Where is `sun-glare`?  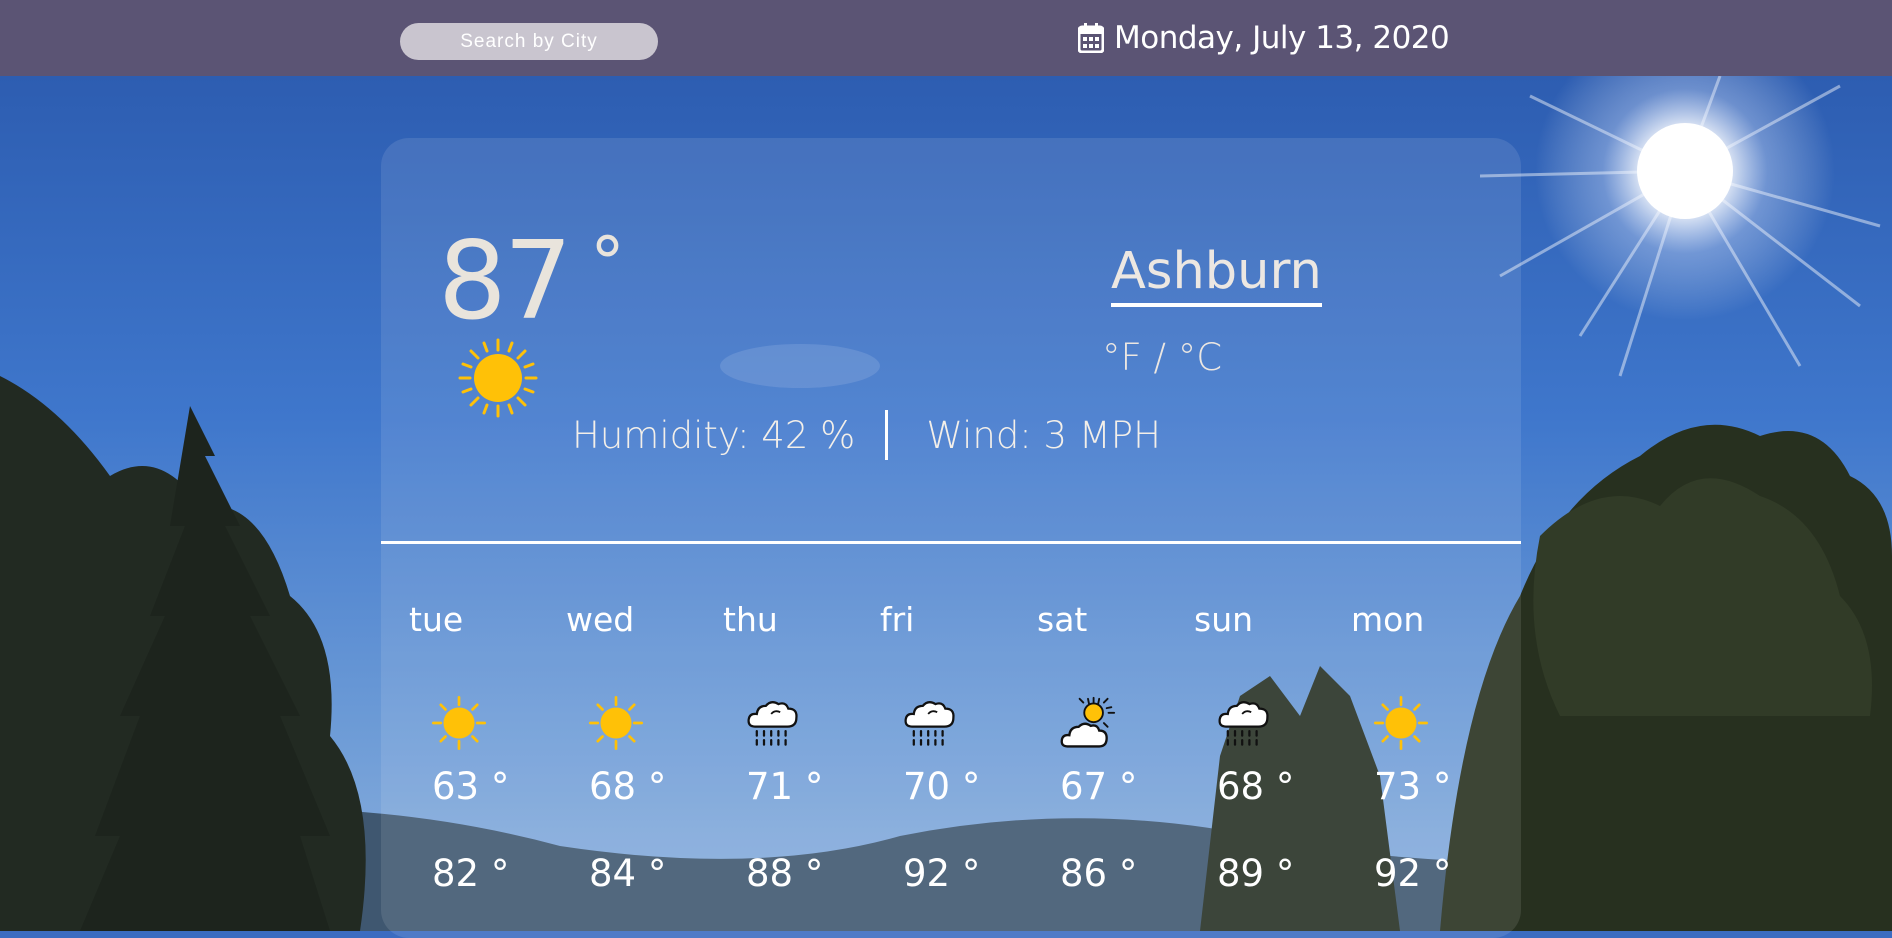 sun-glare is located at coordinates (1680, 226).